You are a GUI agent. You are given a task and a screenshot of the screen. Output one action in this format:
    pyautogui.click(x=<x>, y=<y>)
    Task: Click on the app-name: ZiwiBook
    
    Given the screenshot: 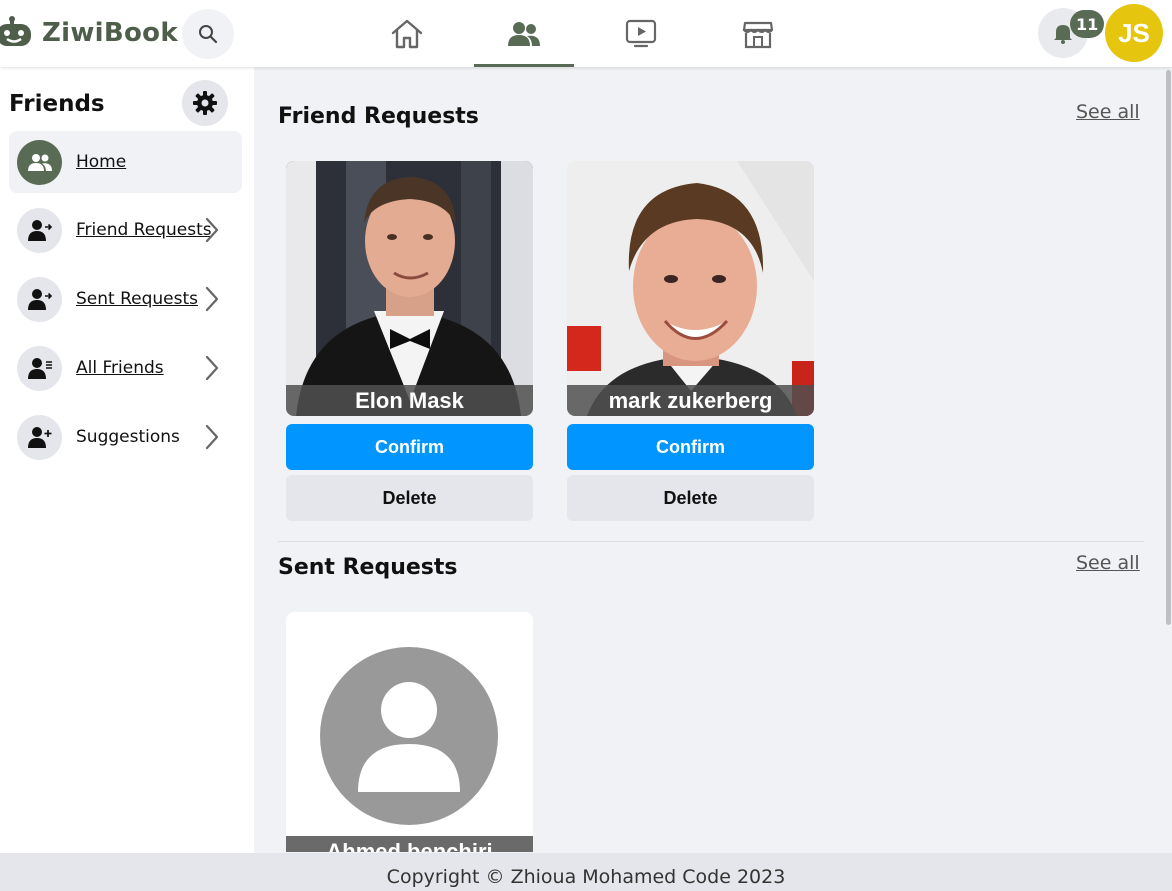 What is the action you would take?
    pyautogui.click(x=110, y=33)
    